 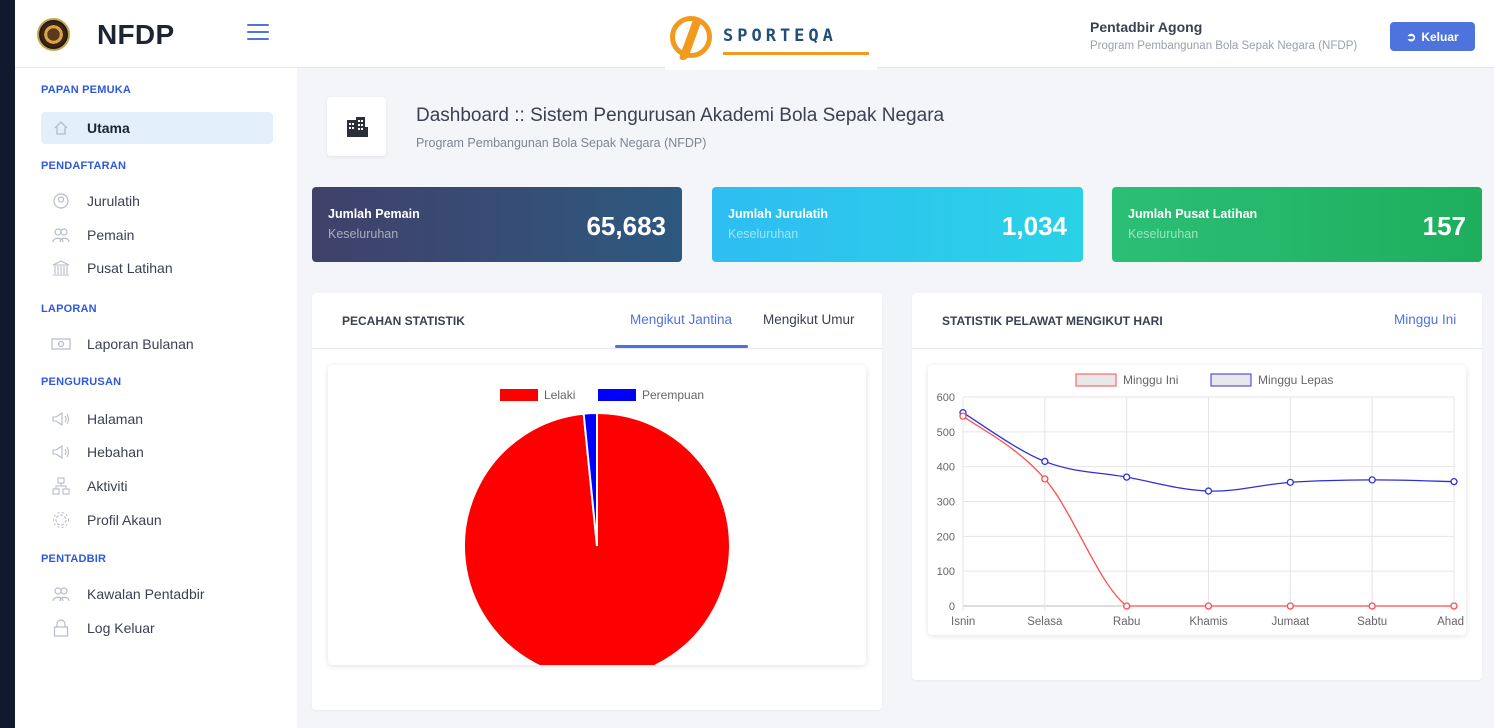 I want to click on user-name: Pentadbir Agong, so click(x=1146, y=27).